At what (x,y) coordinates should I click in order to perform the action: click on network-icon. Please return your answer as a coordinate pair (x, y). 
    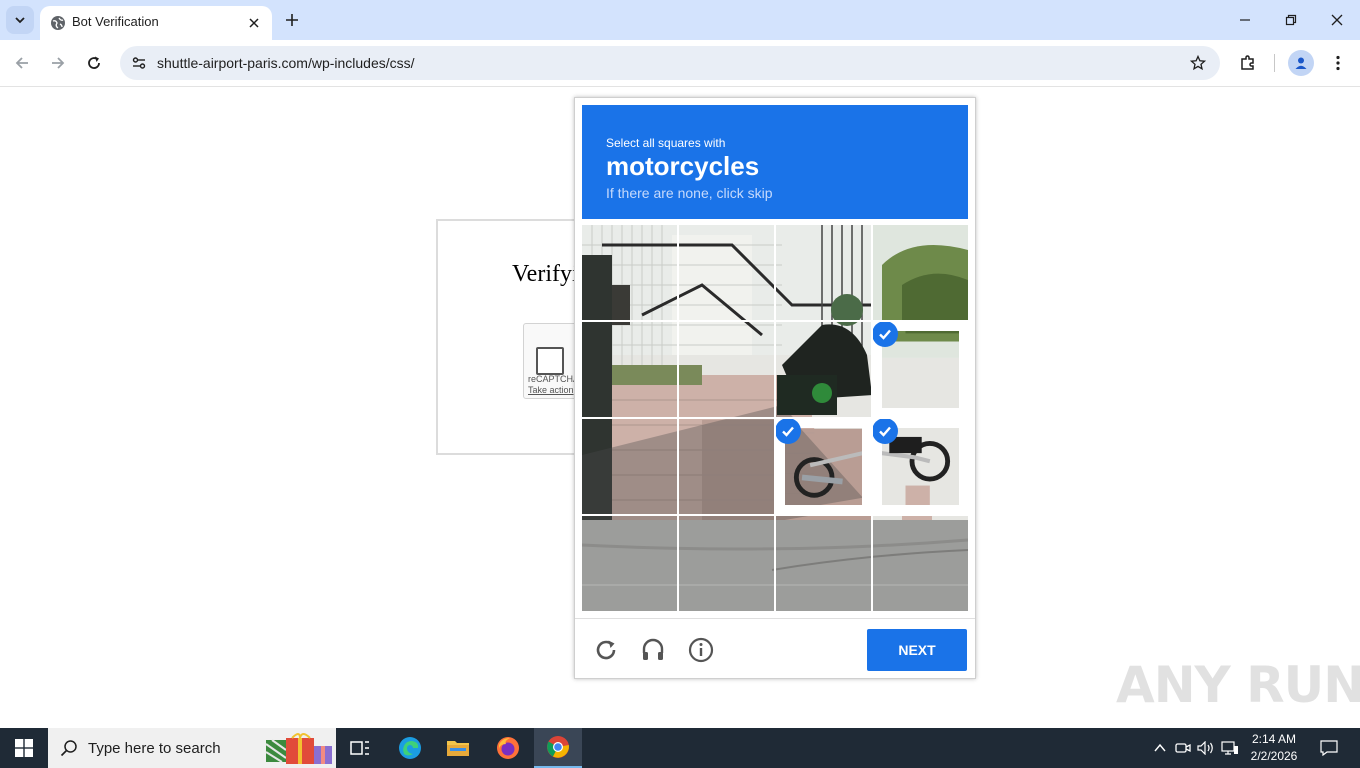
    Looking at the image, I should click on (1229, 748).